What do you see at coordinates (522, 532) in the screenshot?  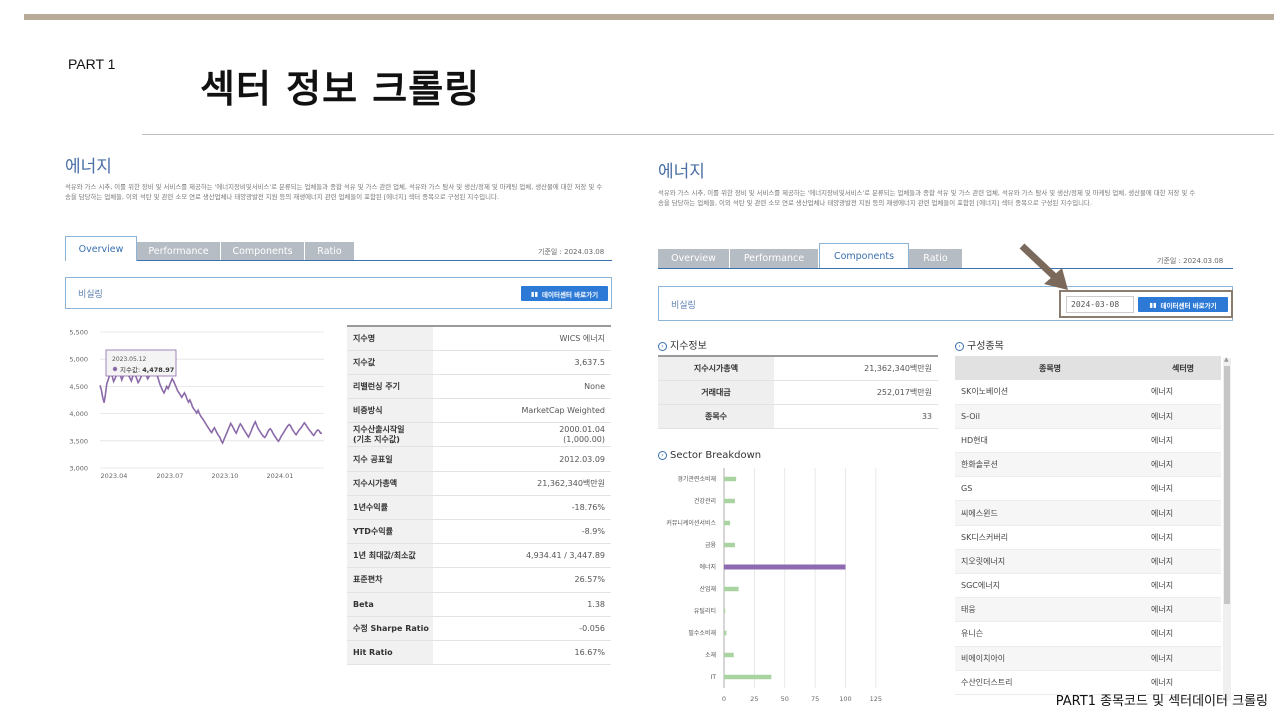 I see `stats-value: -8.9%` at bounding box center [522, 532].